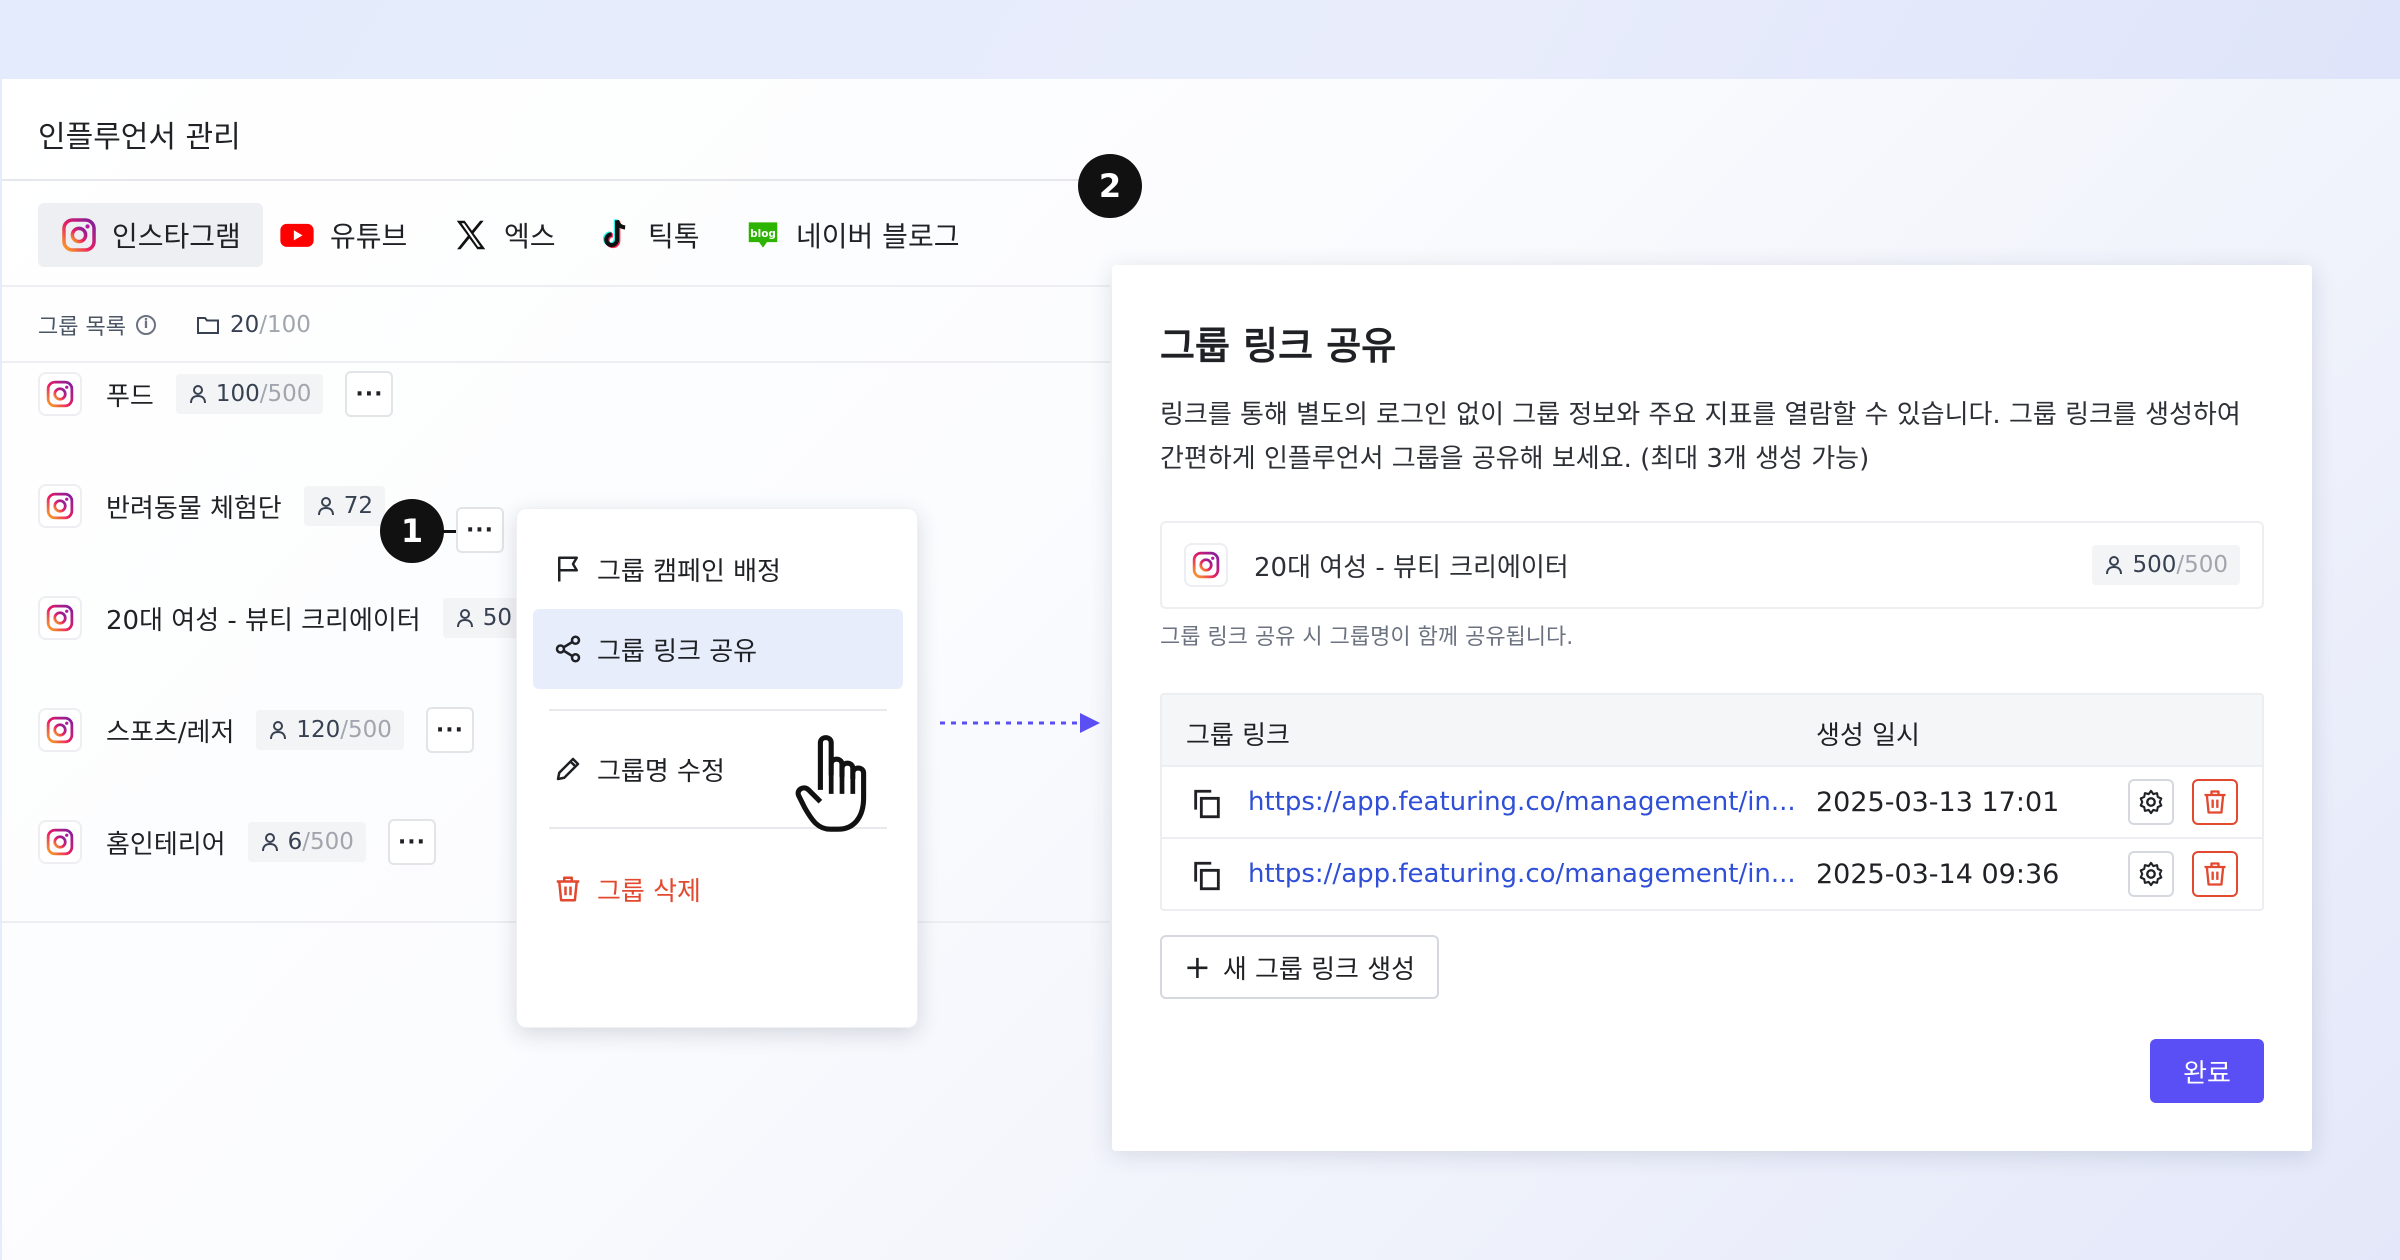 This screenshot has height=1260, width=2400. I want to click on menu-item-label: 그룹 링크 공유, so click(677, 651).